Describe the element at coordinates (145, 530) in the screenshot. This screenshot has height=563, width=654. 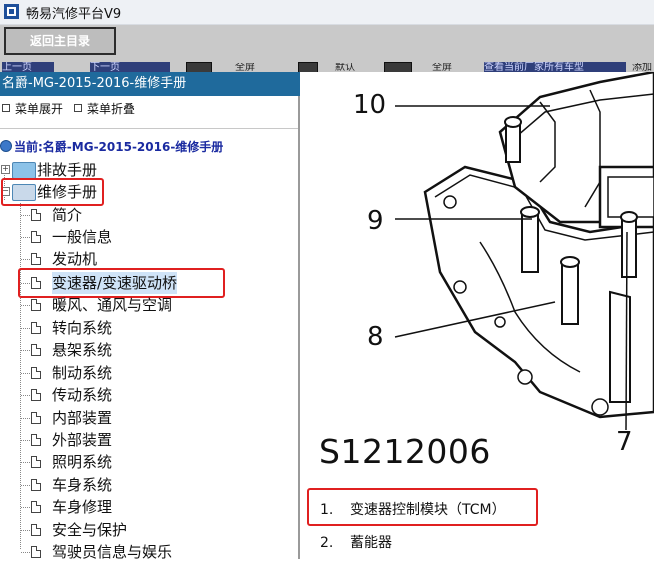
I see `tree-item: 安全与保护` at that location.